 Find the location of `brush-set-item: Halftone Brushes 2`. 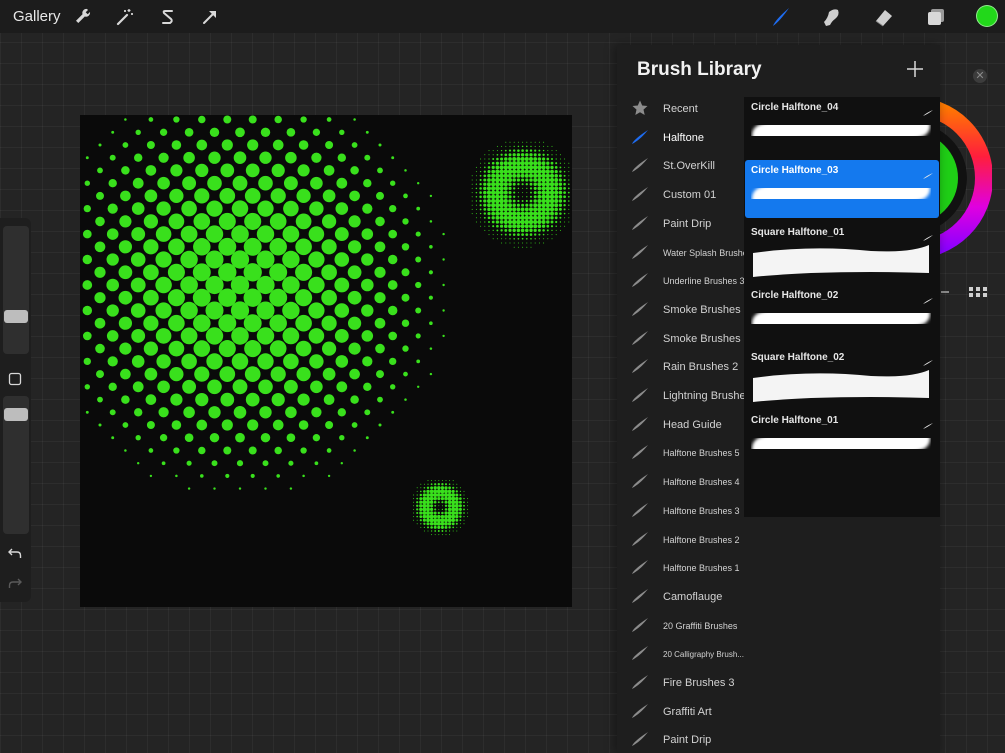

brush-set-item: Halftone Brushes 2 is located at coordinates (681, 540).